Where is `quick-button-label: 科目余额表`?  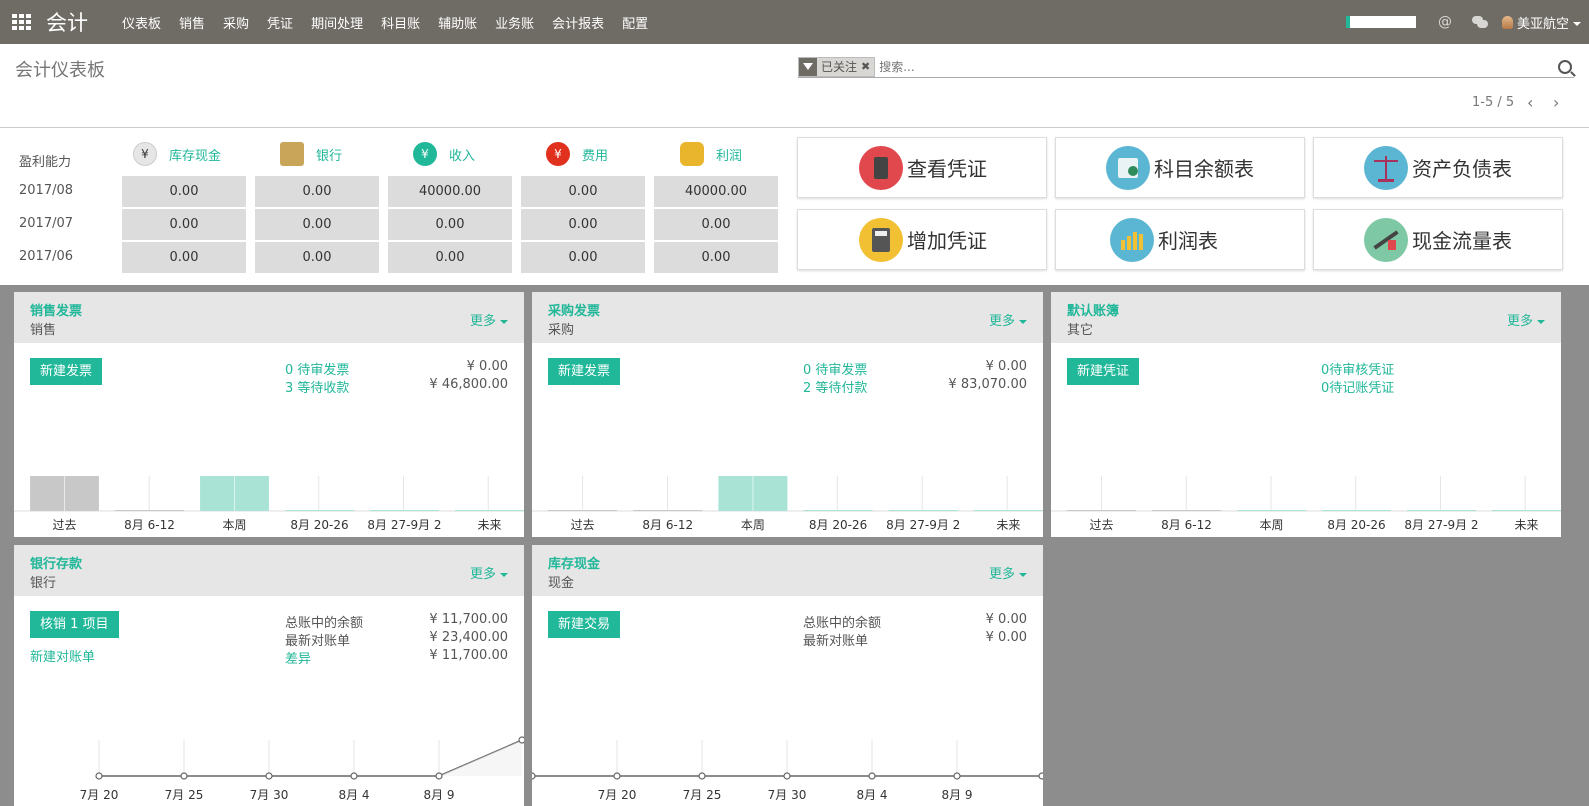 quick-button-label: 科目余额表 is located at coordinates (1204, 169).